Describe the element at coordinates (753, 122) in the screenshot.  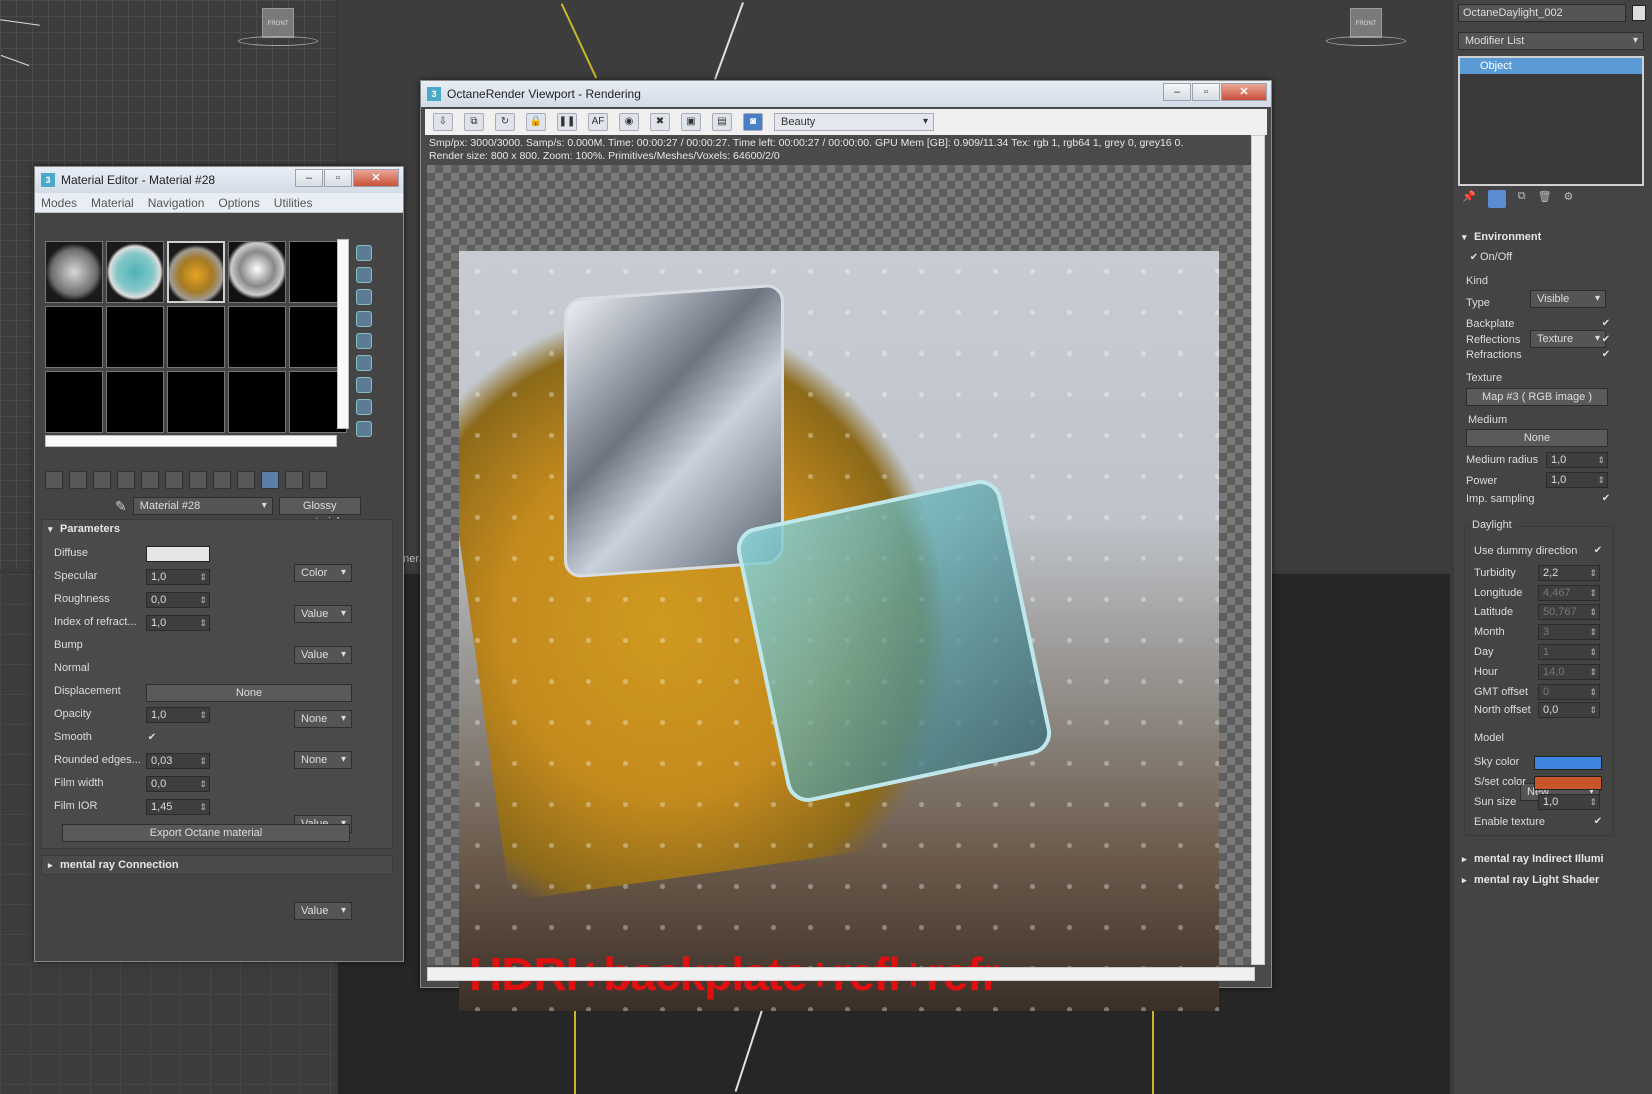
I see `camera-icon: ◙` at that location.